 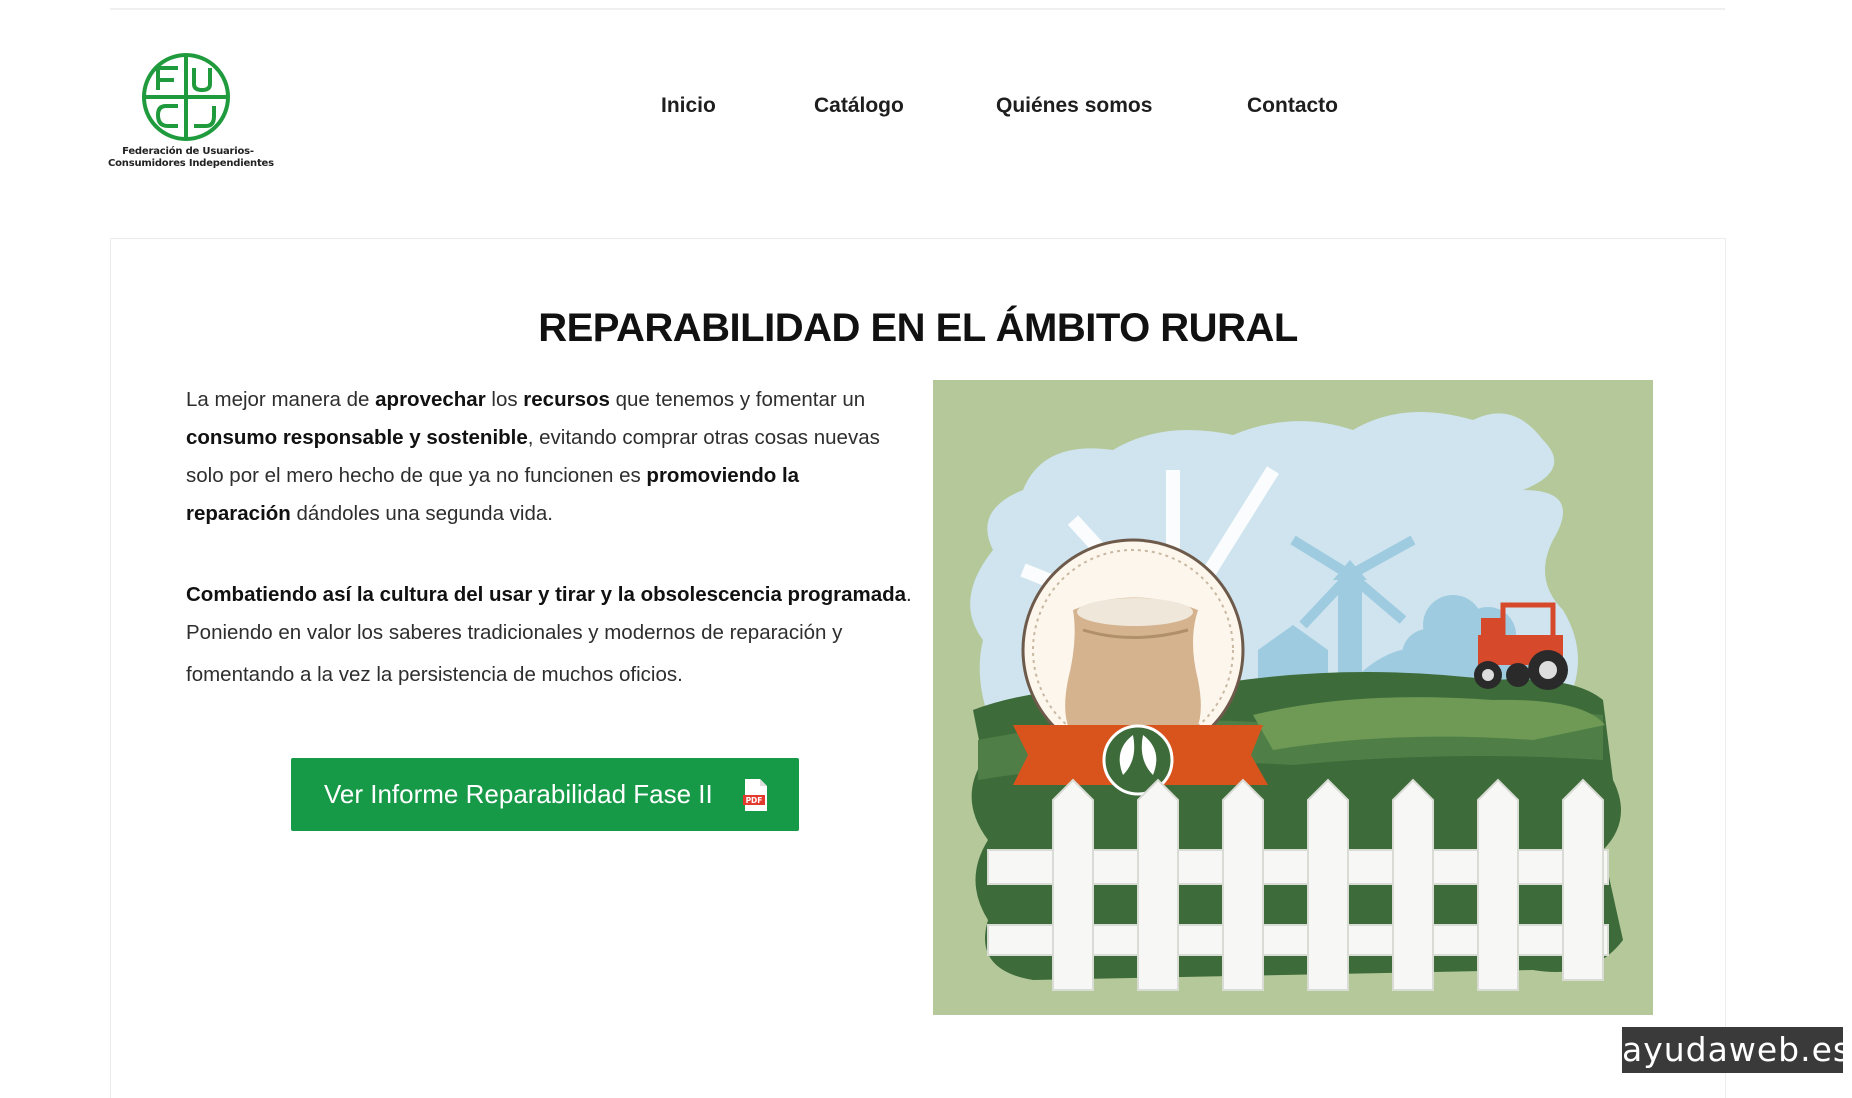 What do you see at coordinates (918, 327) in the screenshot?
I see `page-title: REPARABILIDAD EN EL ÁMBITO RURAL` at bounding box center [918, 327].